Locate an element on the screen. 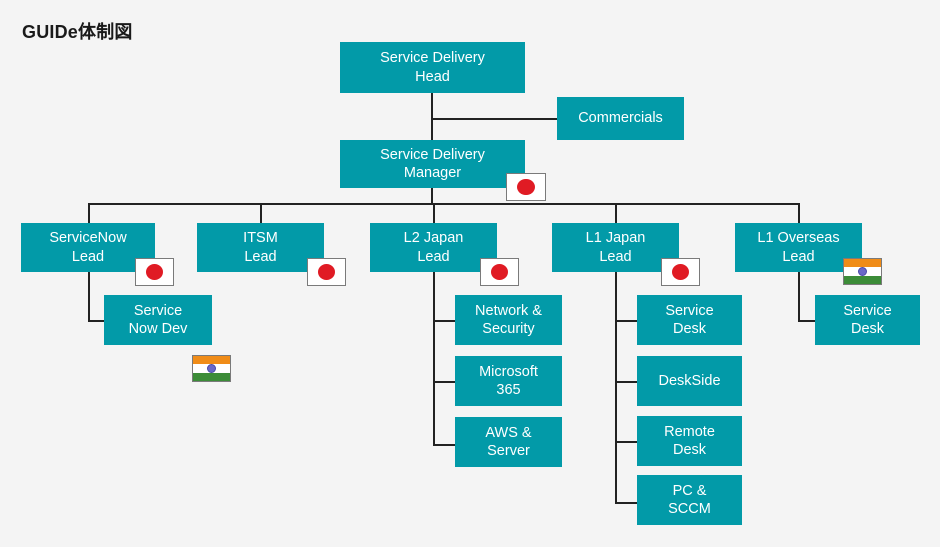 The width and height of the screenshot is (940, 547). connector-l1-japan-spine is located at coordinates (616, 388).